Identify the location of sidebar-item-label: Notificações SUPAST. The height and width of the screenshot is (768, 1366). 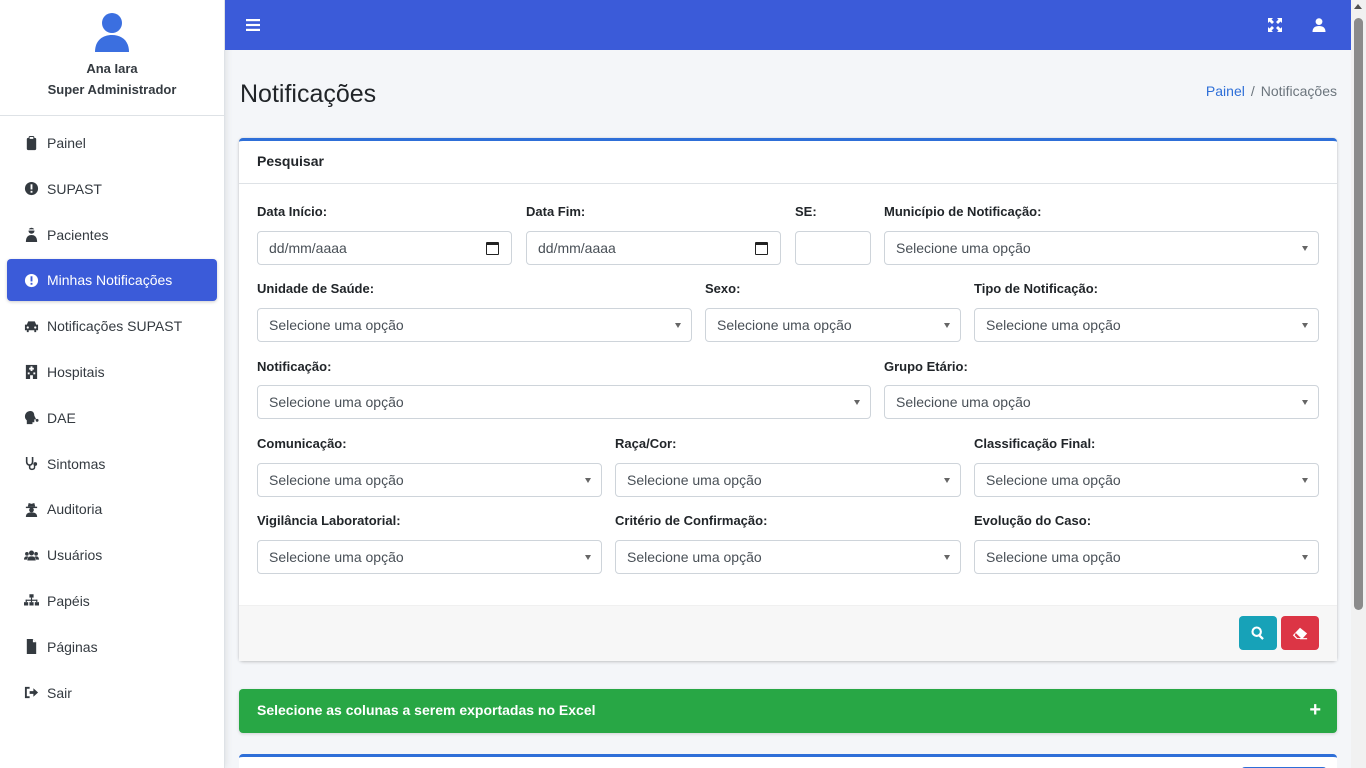
(115, 326).